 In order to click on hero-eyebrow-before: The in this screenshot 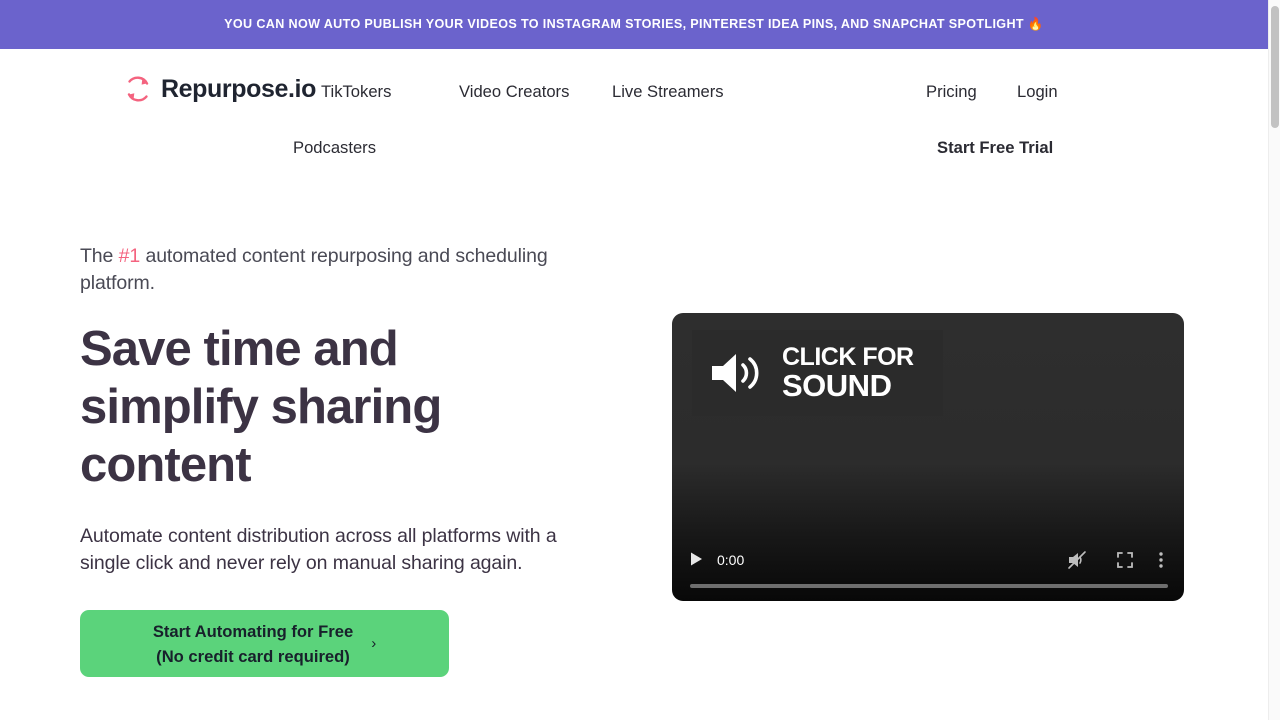, I will do `click(99, 256)`.